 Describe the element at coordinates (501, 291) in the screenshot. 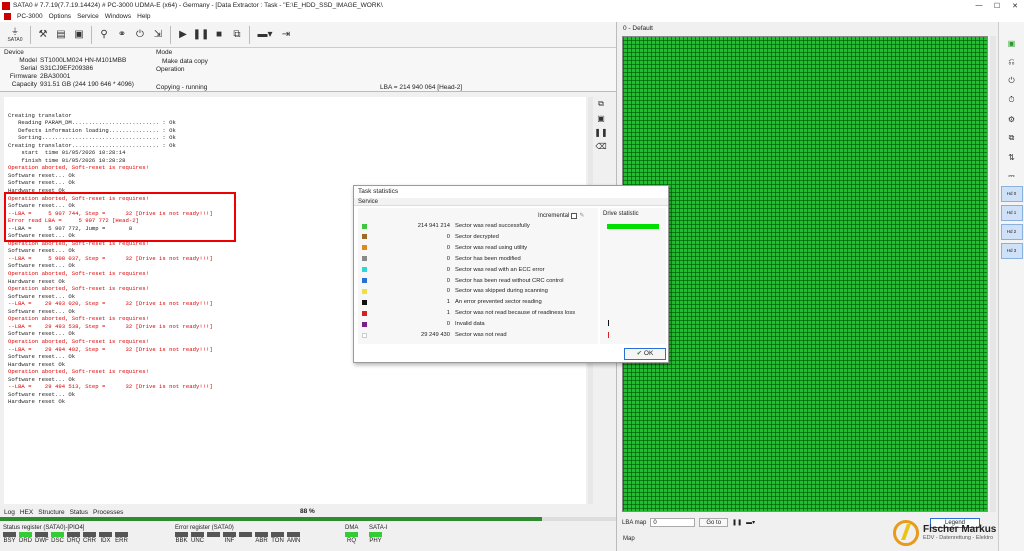

I see `statistic-label: Sector was skipped during scanning` at that location.